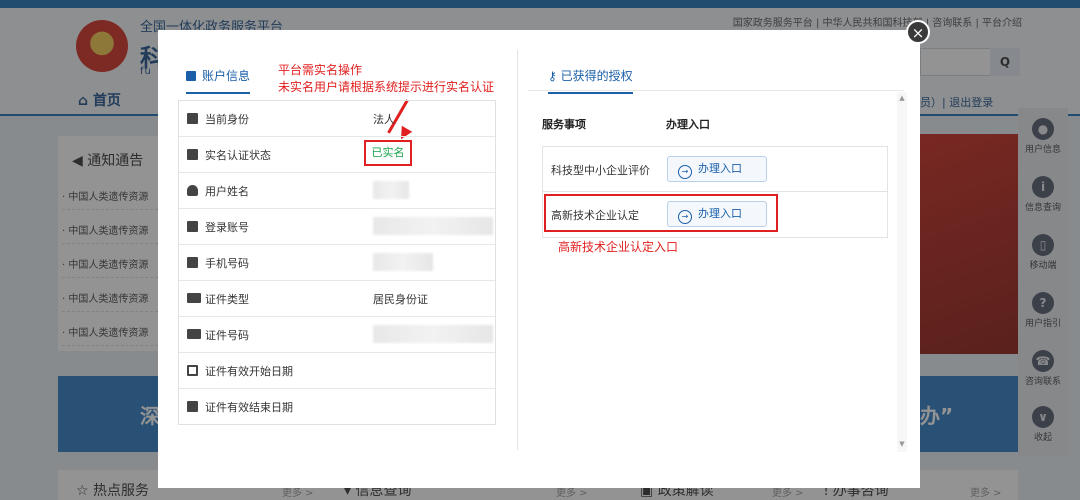 This screenshot has width=1080, height=500. Describe the element at coordinates (337, 191) in the screenshot. I see `info-row-name: 用户姓名` at that location.